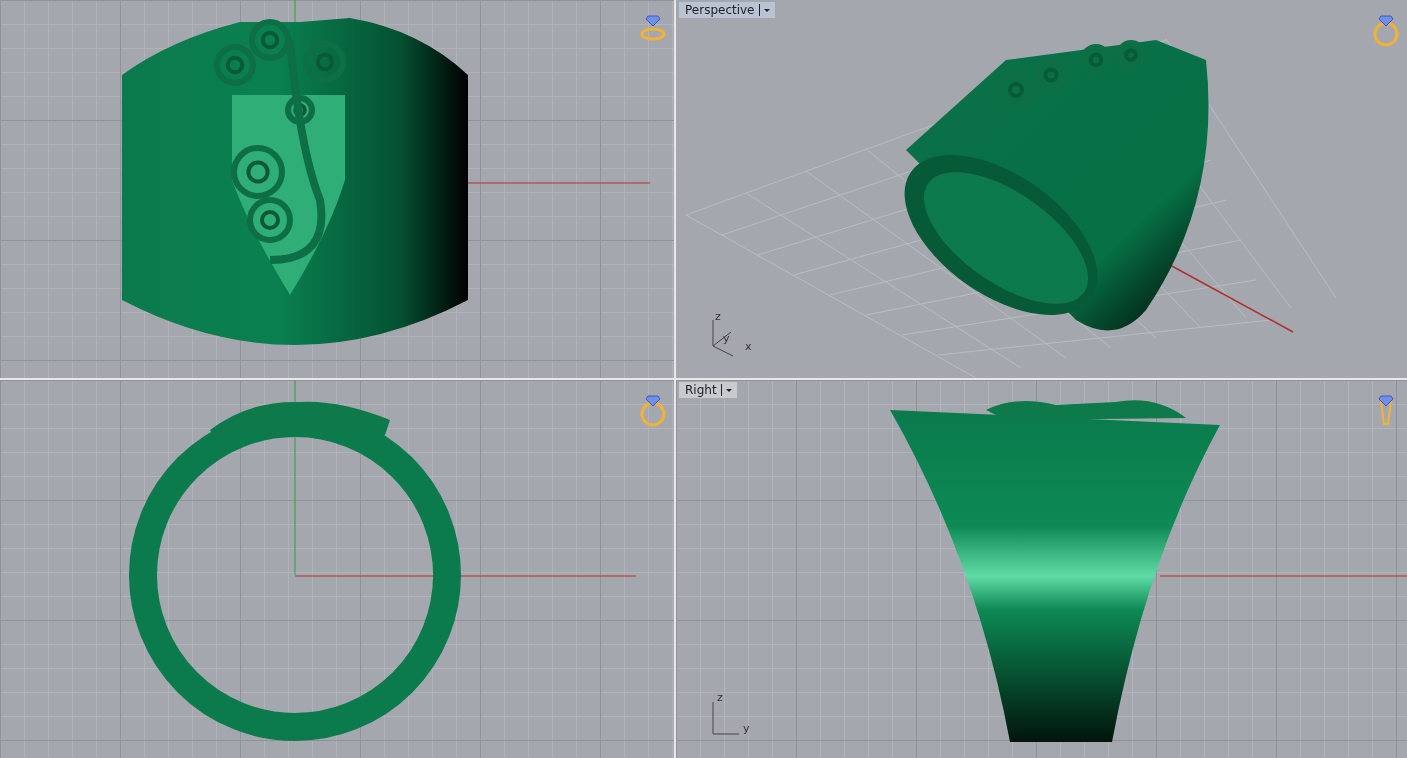 Image resolution: width=1407 pixels, height=758 pixels. Describe the element at coordinates (748, 346) in the screenshot. I see `axis-label: x` at that location.